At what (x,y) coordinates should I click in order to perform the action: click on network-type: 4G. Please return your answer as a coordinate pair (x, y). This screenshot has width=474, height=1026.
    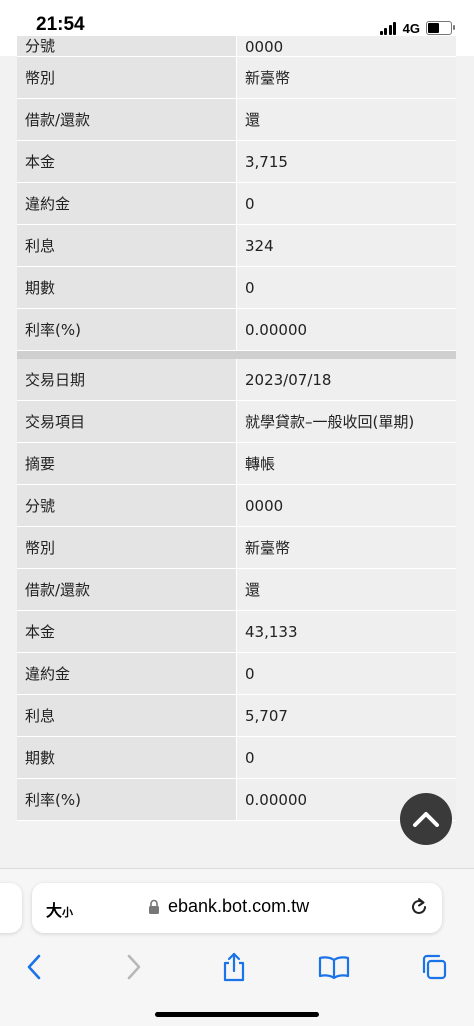
    Looking at the image, I should click on (411, 28).